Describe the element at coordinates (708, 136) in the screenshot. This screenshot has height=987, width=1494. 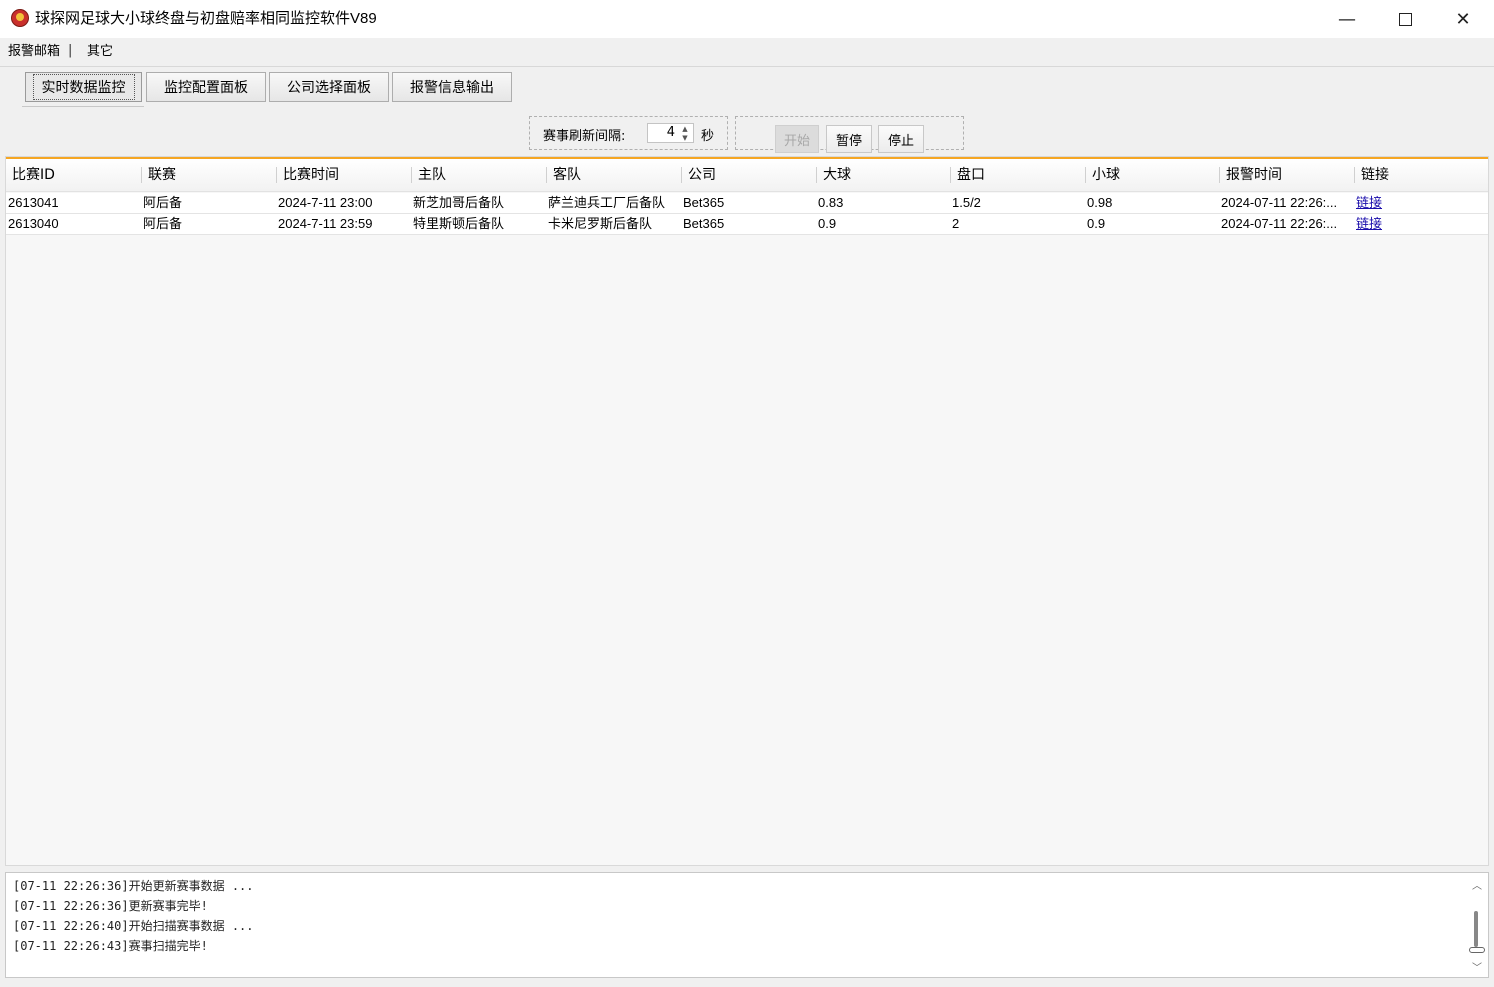
I see `refresh-unit-label: 秒` at that location.